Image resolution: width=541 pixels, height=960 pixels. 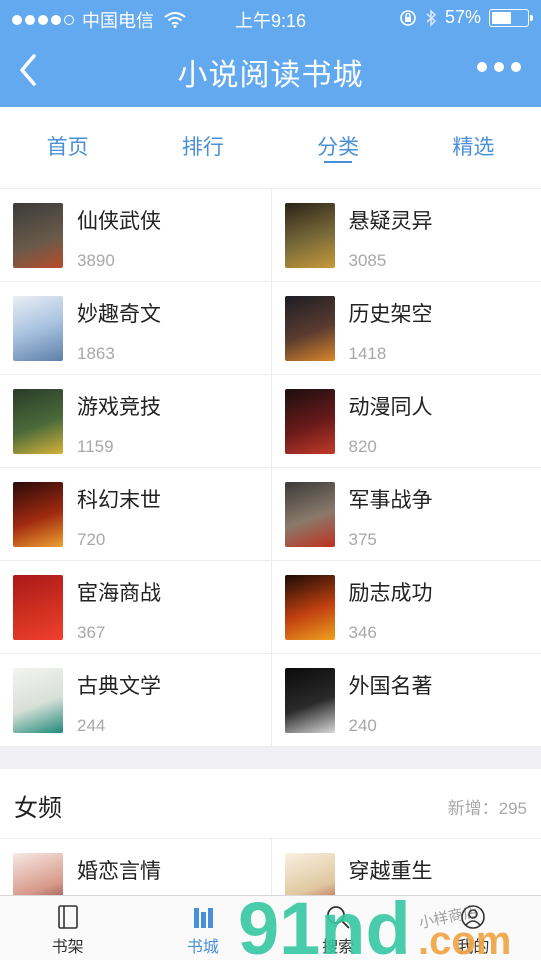 What do you see at coordinates (119, 407) in the screenshot?
I see `category-title: 游戏竞技` at bounding box center [119, 407].